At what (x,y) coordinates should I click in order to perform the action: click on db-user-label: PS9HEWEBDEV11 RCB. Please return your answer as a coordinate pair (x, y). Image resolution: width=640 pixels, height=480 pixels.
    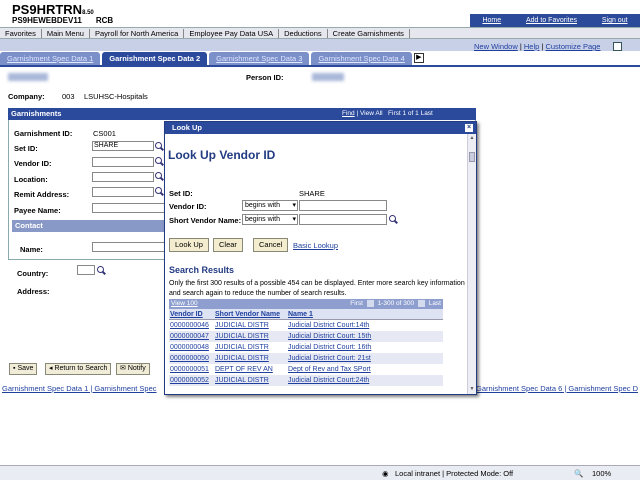
    Looking at the image, I should click on (63, 20).